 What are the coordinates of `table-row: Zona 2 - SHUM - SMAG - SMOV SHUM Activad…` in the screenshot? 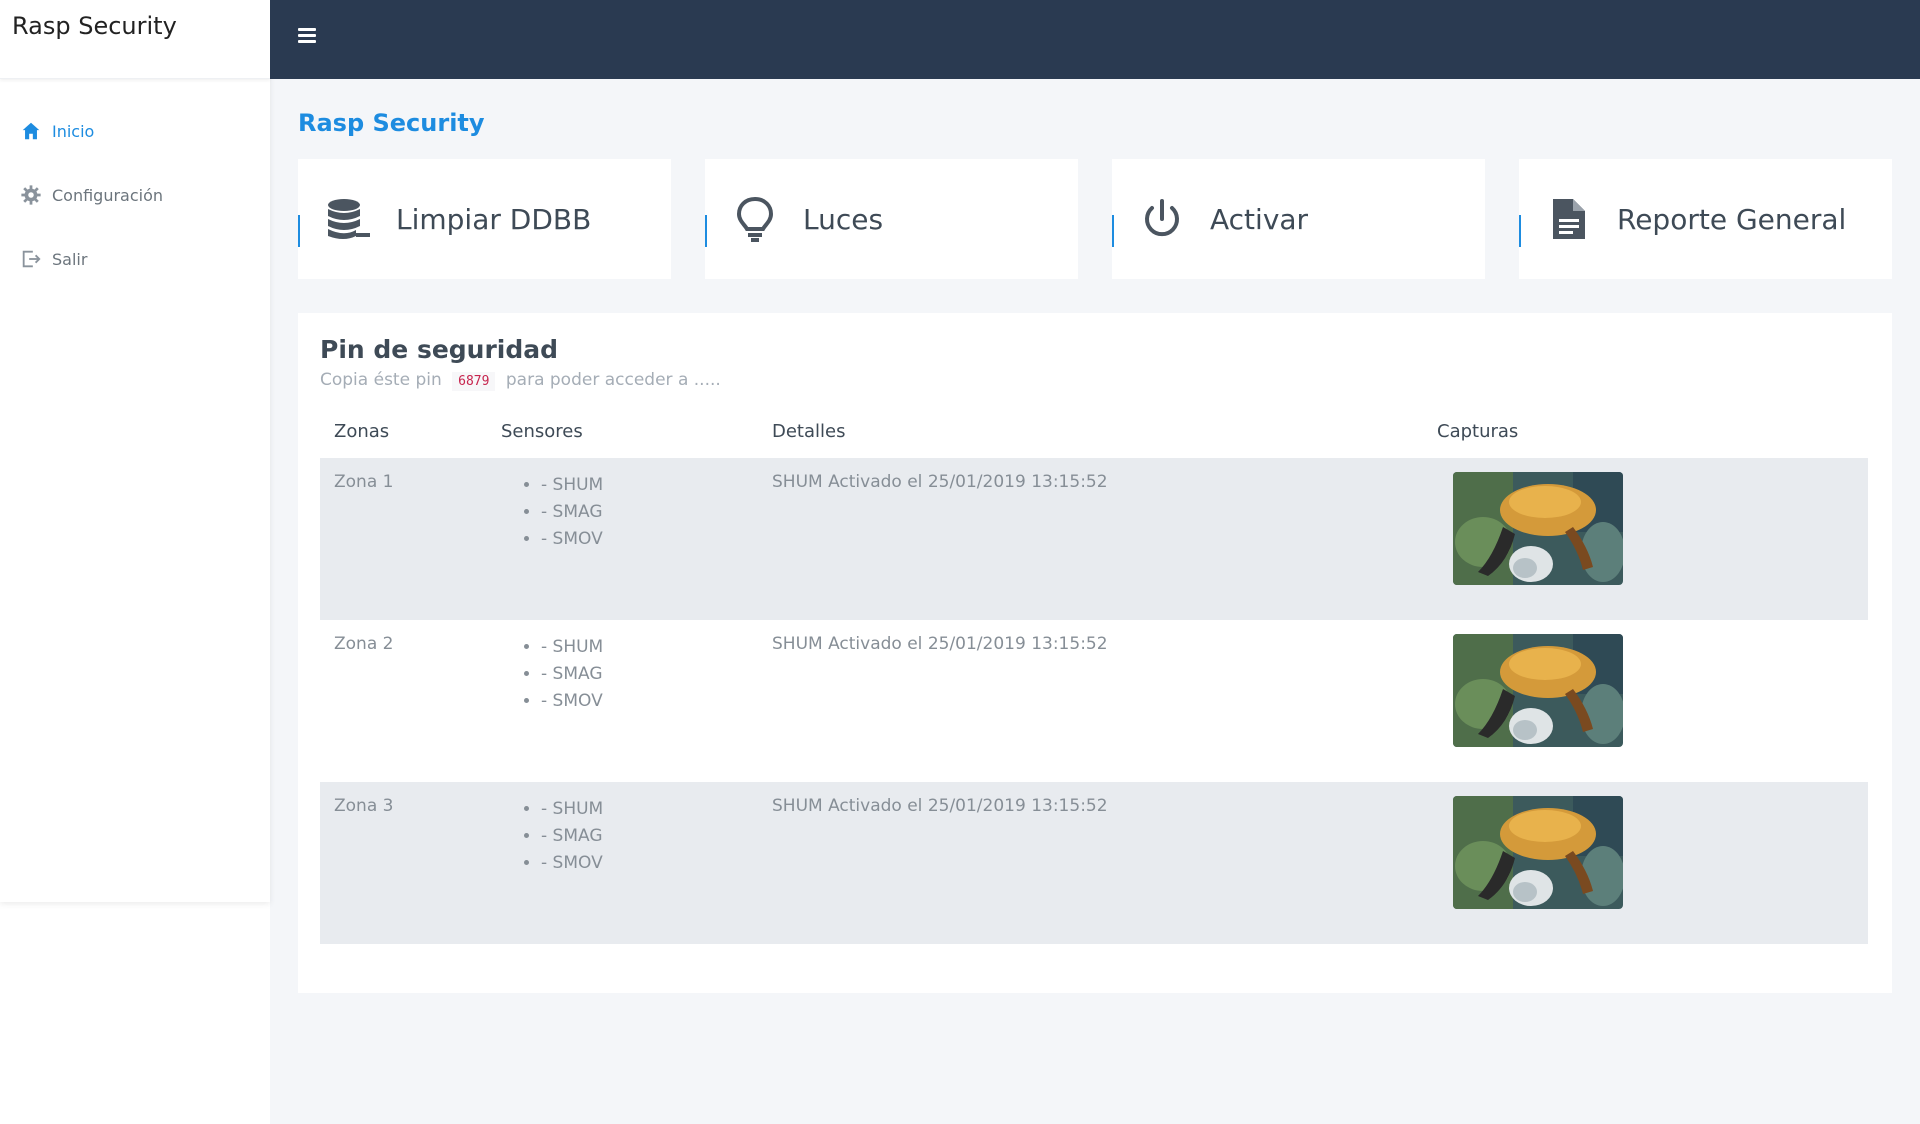 It's located at (1094, 701).